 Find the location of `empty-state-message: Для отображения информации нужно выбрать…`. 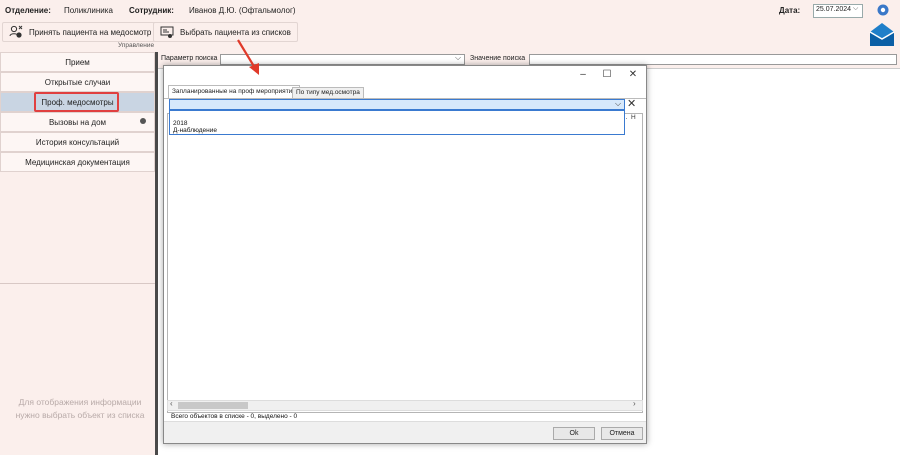

empty-state-message: Для отображения информации нужно выбрать… is located at coordinates (80, 408).